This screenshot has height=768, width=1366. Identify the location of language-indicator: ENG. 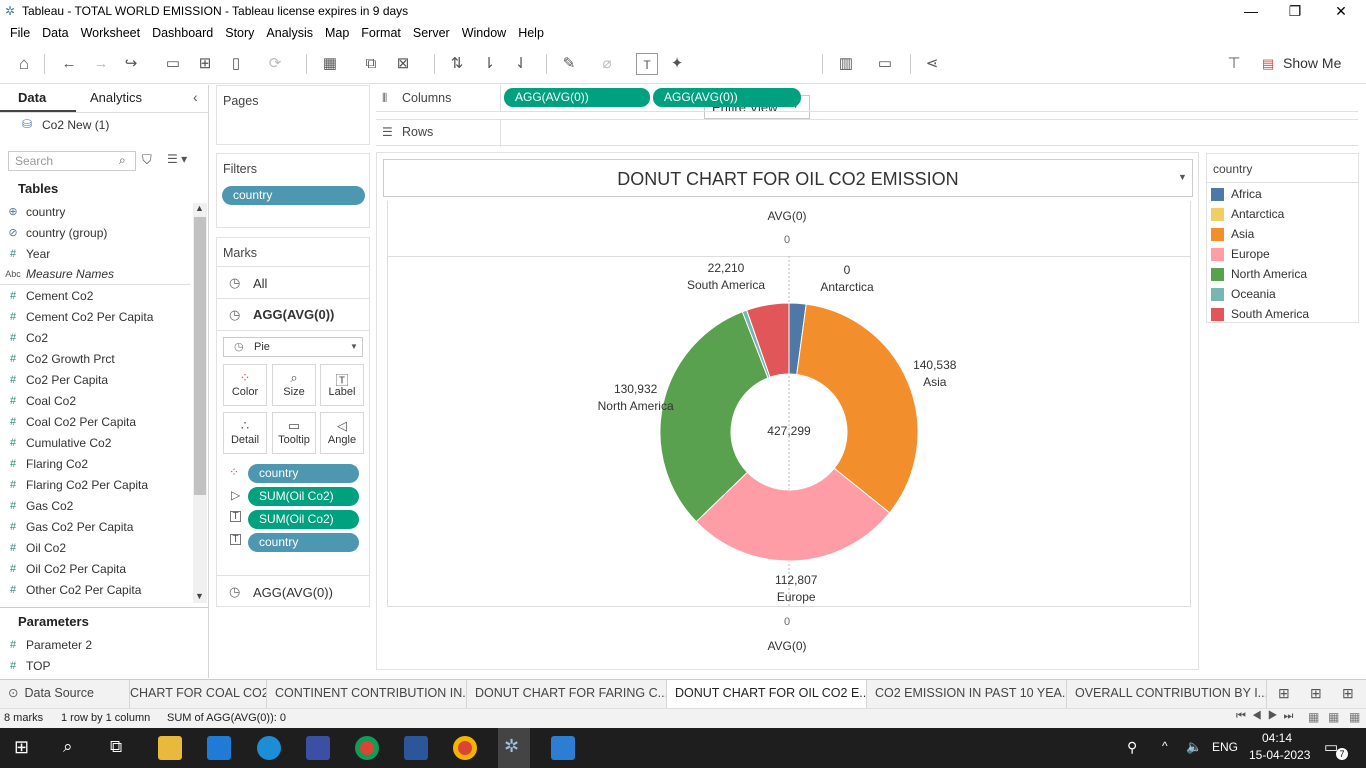
(1225, 747).